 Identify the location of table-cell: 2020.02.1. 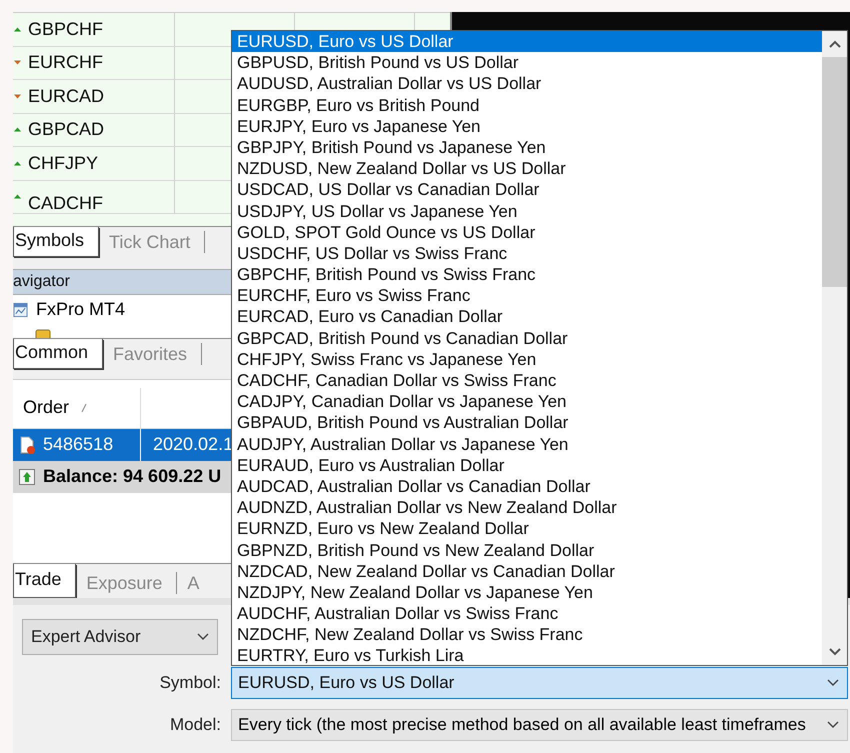
(193, 444).